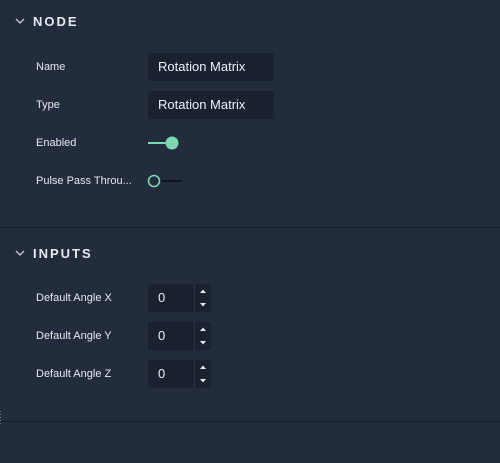  What do you see at coordinates (211, 67) in the screenshot?
I see `name-field: Rotation Matrix` at bounding box center [211, 67].